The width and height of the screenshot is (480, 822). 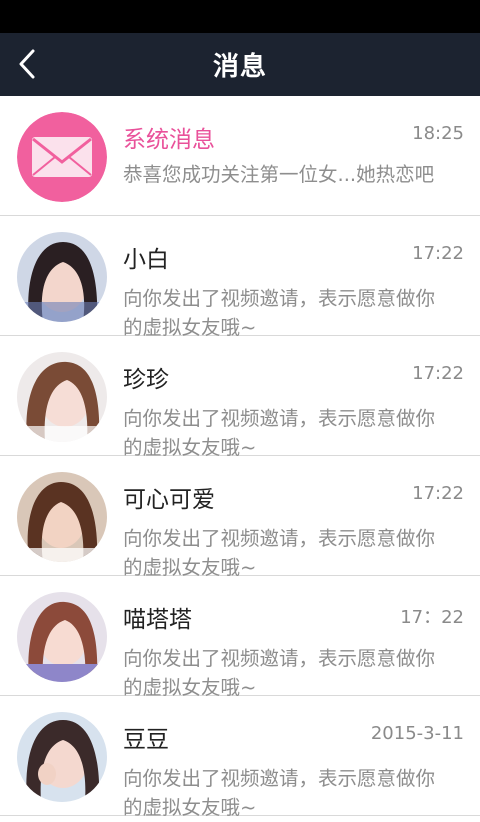 I want to click on list-item-conversation: 喵塔塔 17：22 向你发出了视频邀请，表示愿意做你的虚拟女友哦~, so click(x=240, y=637).